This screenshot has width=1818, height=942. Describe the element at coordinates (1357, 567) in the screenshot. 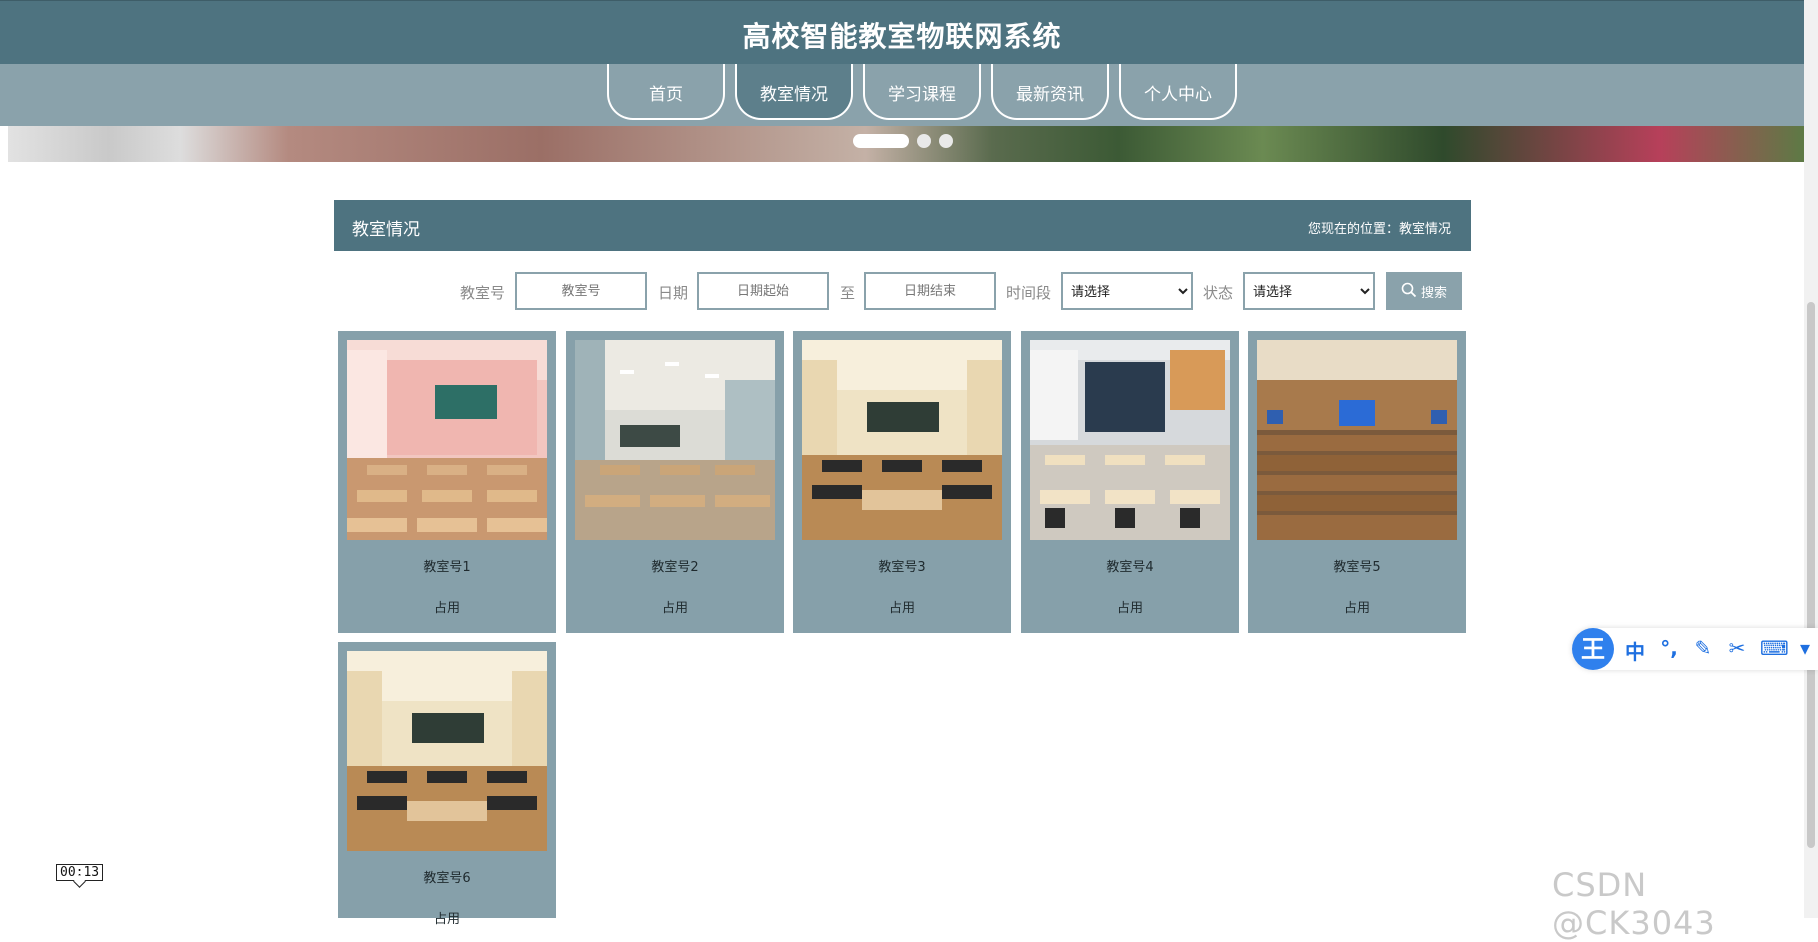

I see `classroom-name: 教室号5` at that location.